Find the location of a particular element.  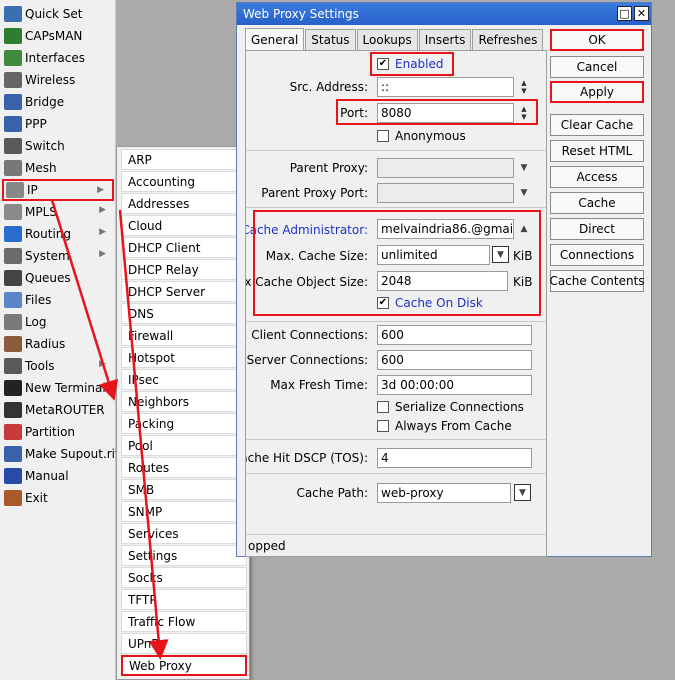

menu-item-system: System ▶ is located at coordinates (58, 256).